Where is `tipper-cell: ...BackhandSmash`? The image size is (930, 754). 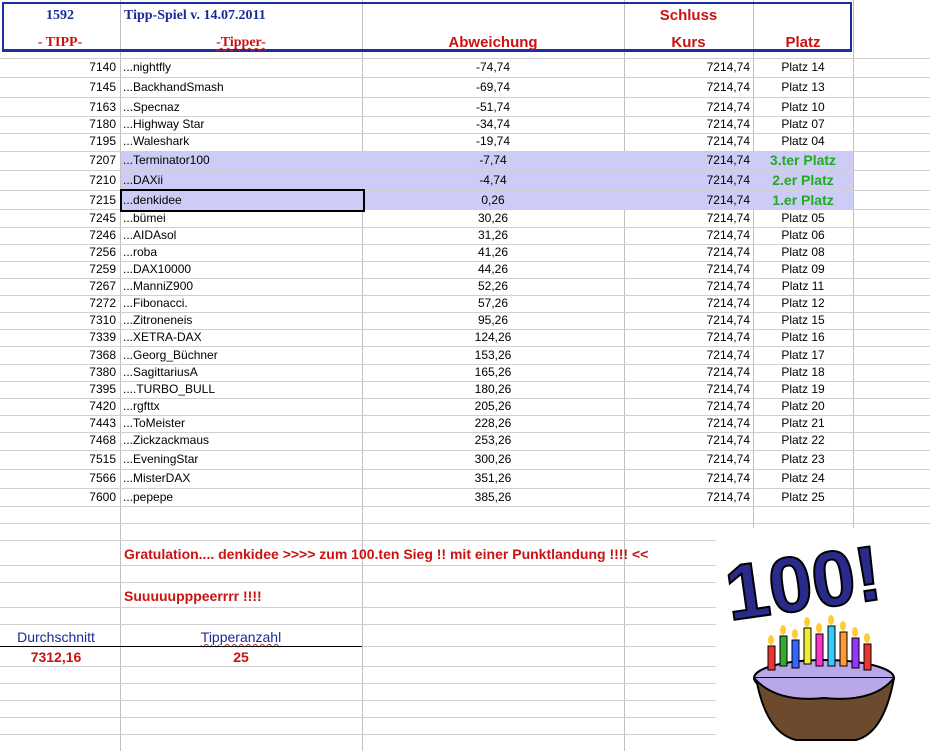
tipper-cell: ...BackhandSmash is located at coordinates (242, 87).